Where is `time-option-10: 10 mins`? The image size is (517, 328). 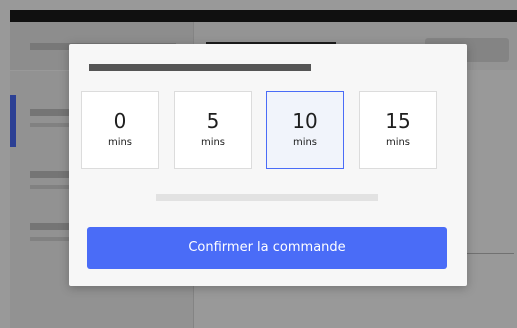
time-option-10: 10 mins is located at coordinates (305, 130).